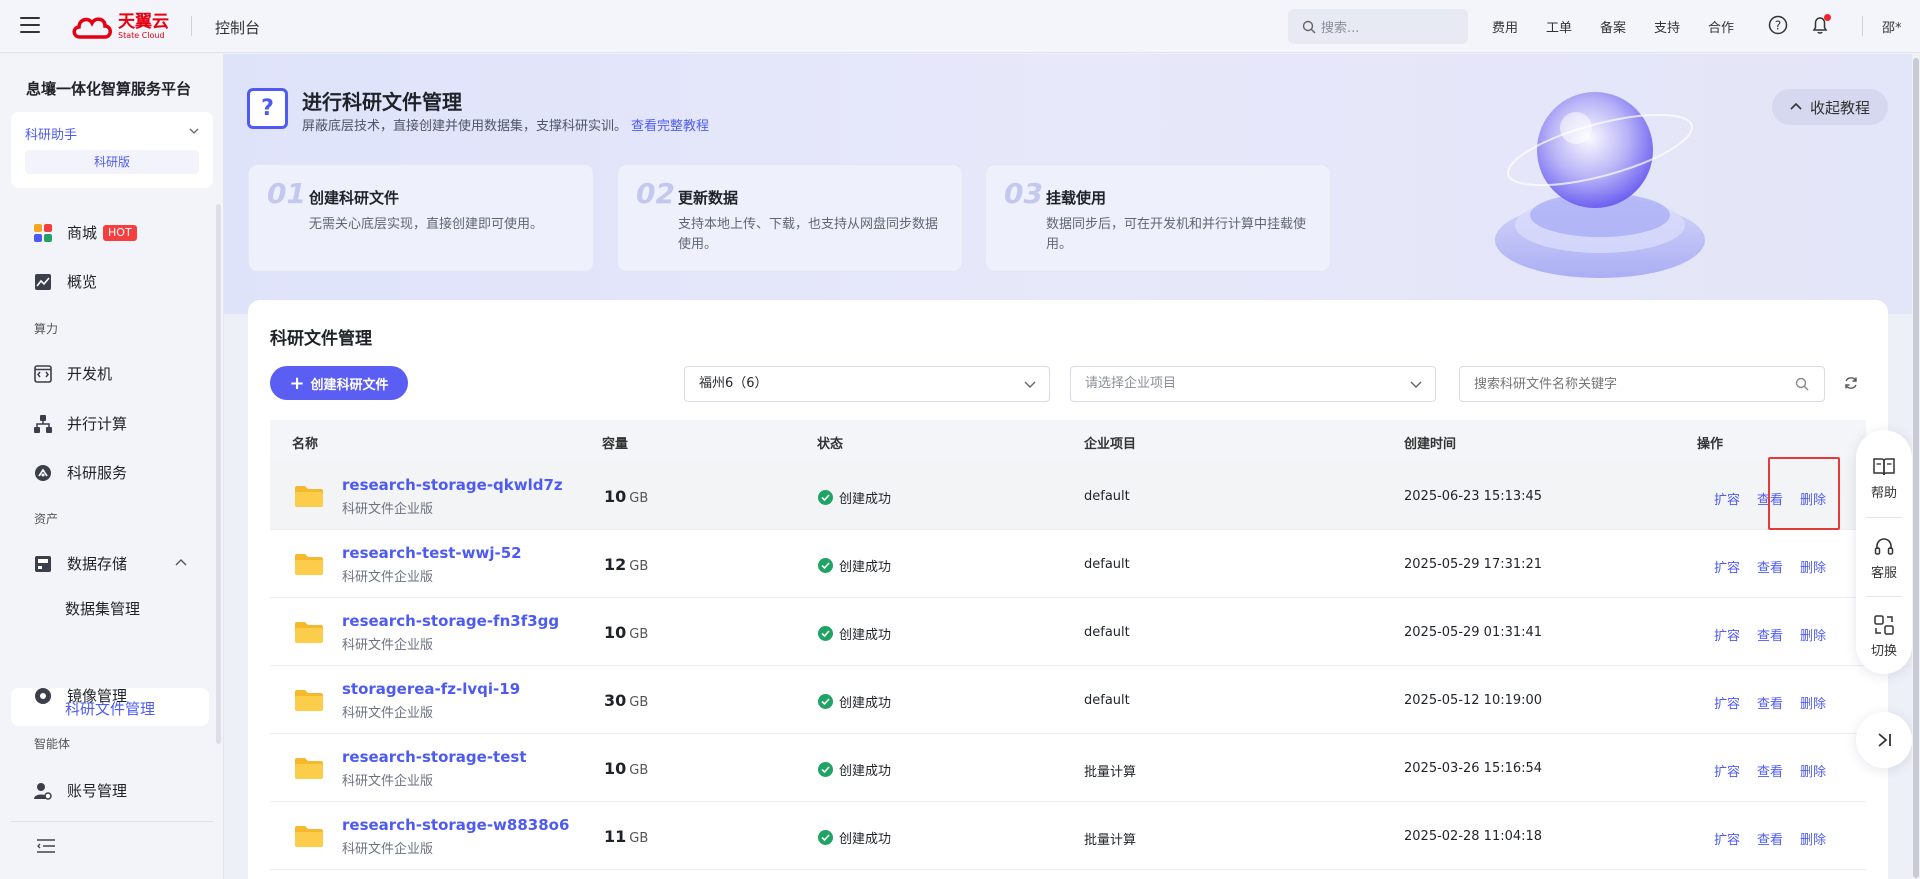 The image size is (1920, 879). What do you see at coordinates (30, 25) in the screenshot?
I see `menu-icon` at bounding box center [30, 25].